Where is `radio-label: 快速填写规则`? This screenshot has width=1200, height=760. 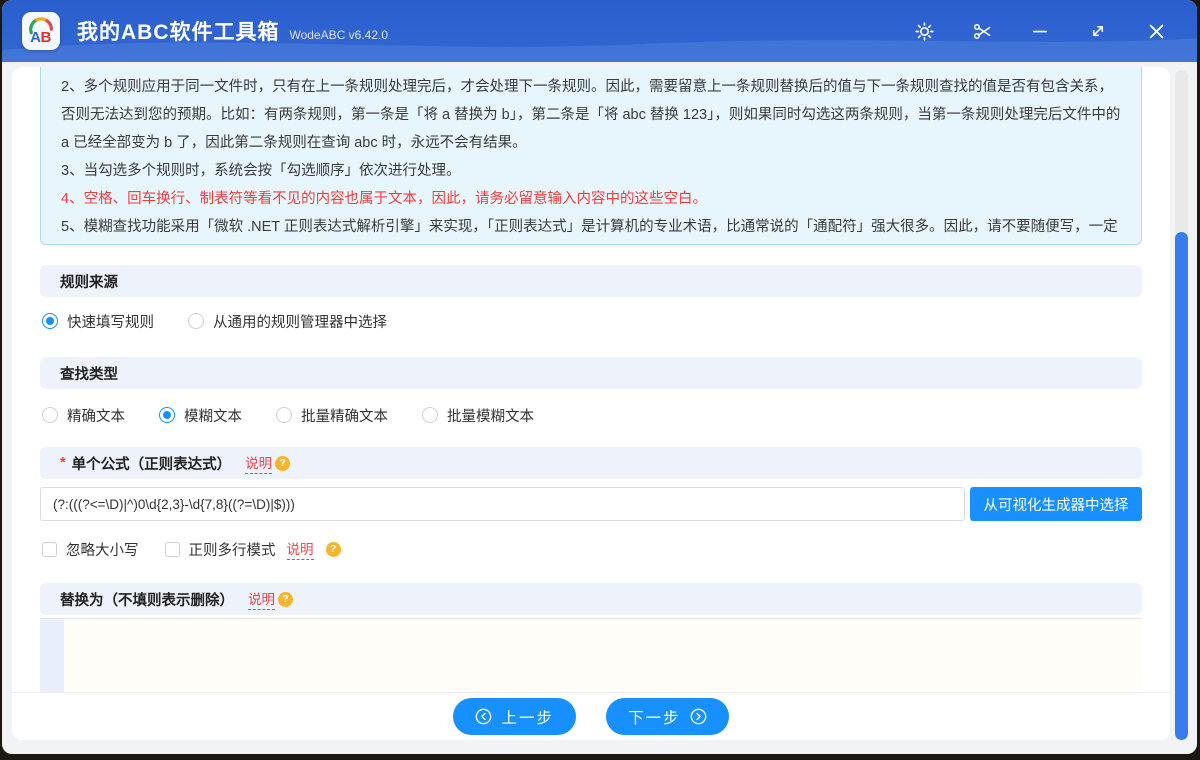
radio-label: 快速填写规则 is located at coordinates (110, 322).